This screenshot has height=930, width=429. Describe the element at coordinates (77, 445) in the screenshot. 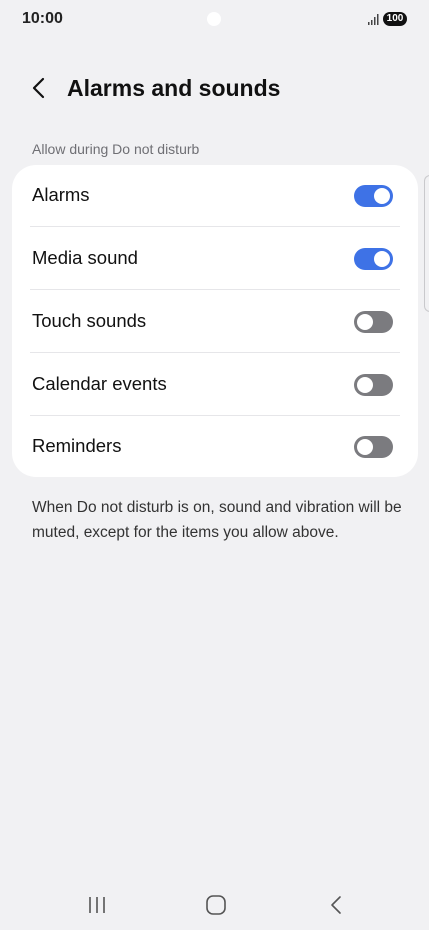

I see `setting-label: Reminders` at that location.